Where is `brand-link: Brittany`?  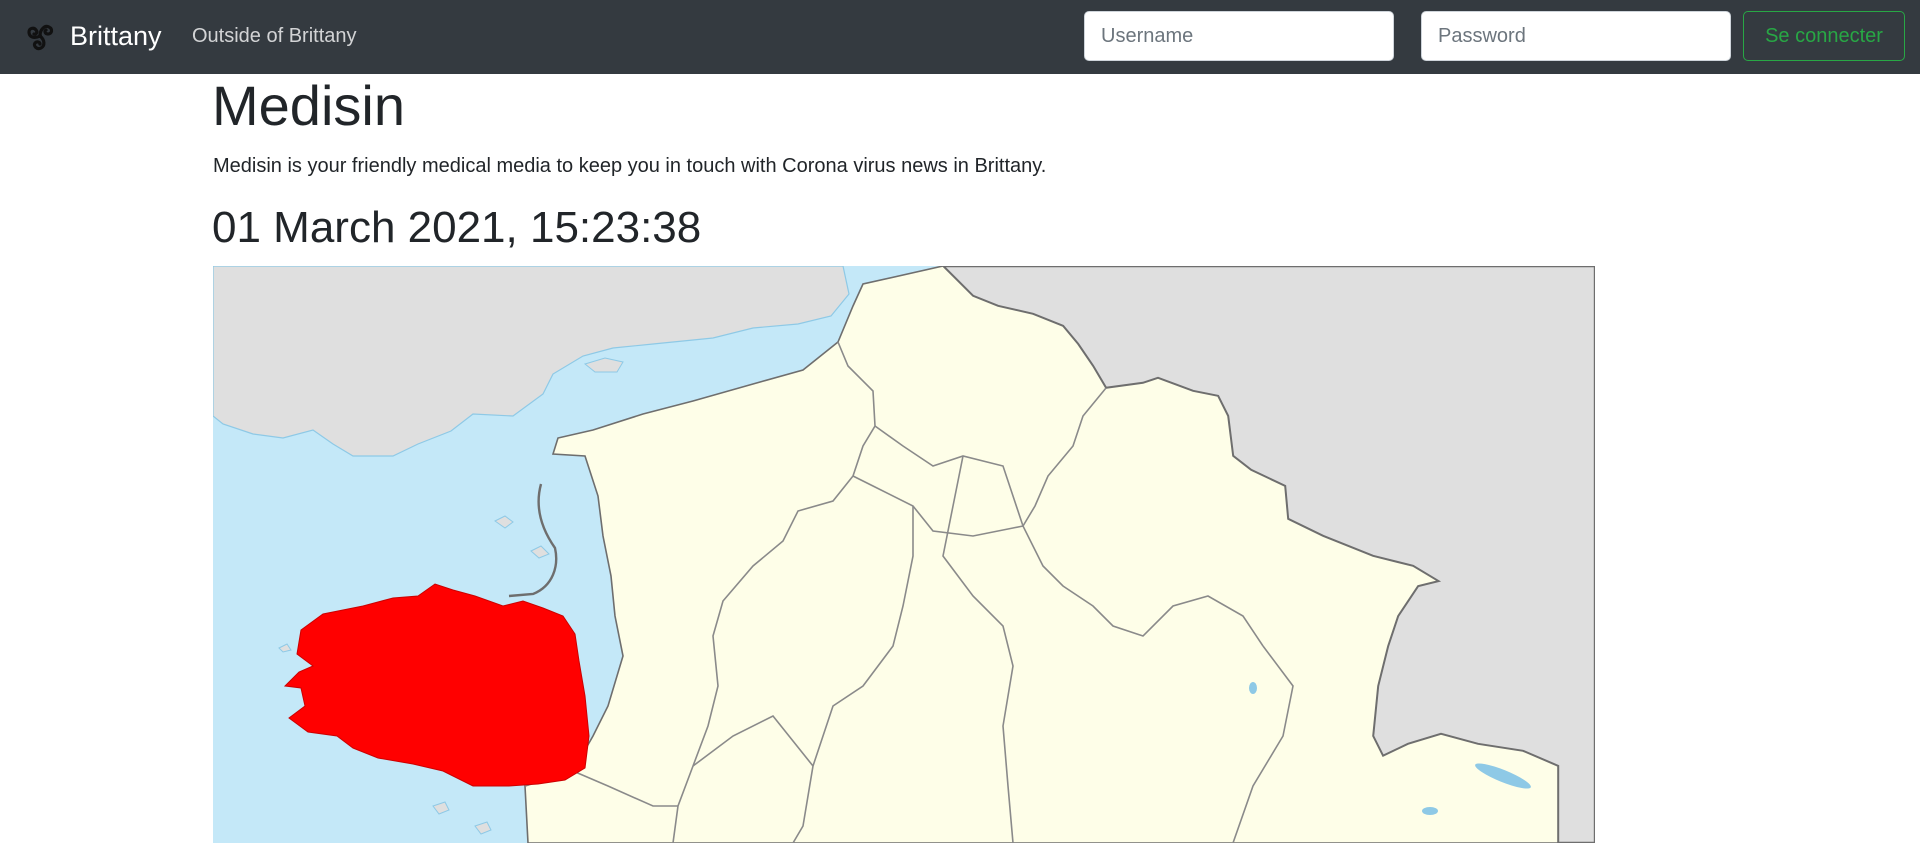 brand-link: Brittany is located at coordinates (91, 36).